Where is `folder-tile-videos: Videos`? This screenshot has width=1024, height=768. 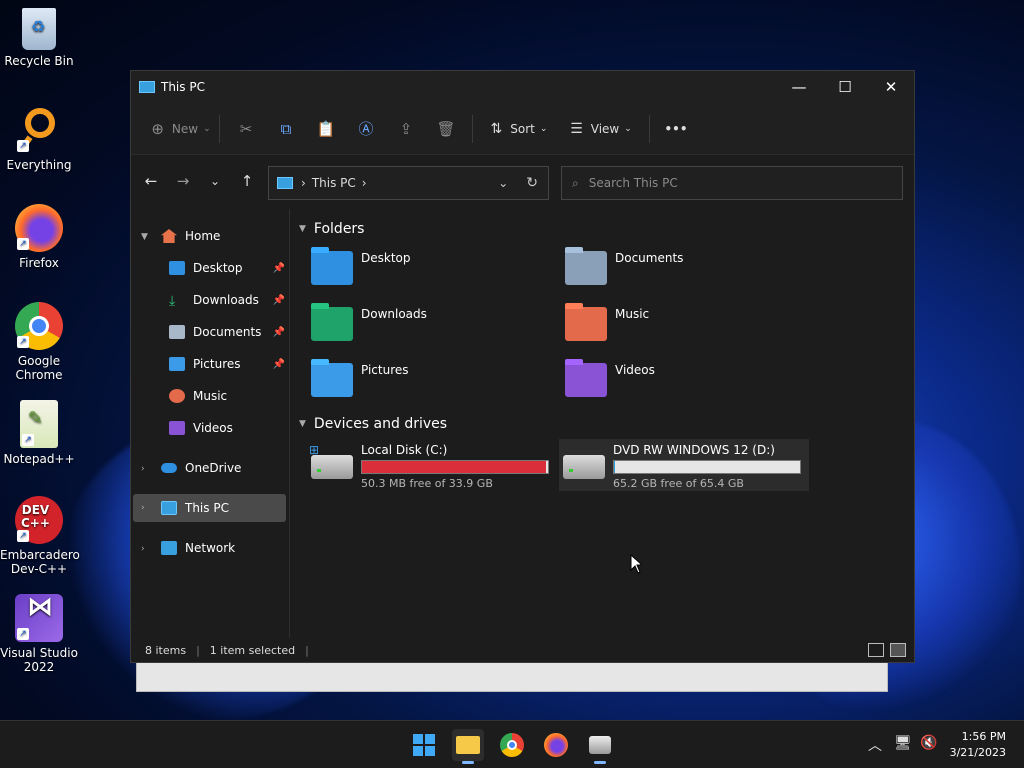 folder-tile-videos: Videos is located at coordinates (685, 386).